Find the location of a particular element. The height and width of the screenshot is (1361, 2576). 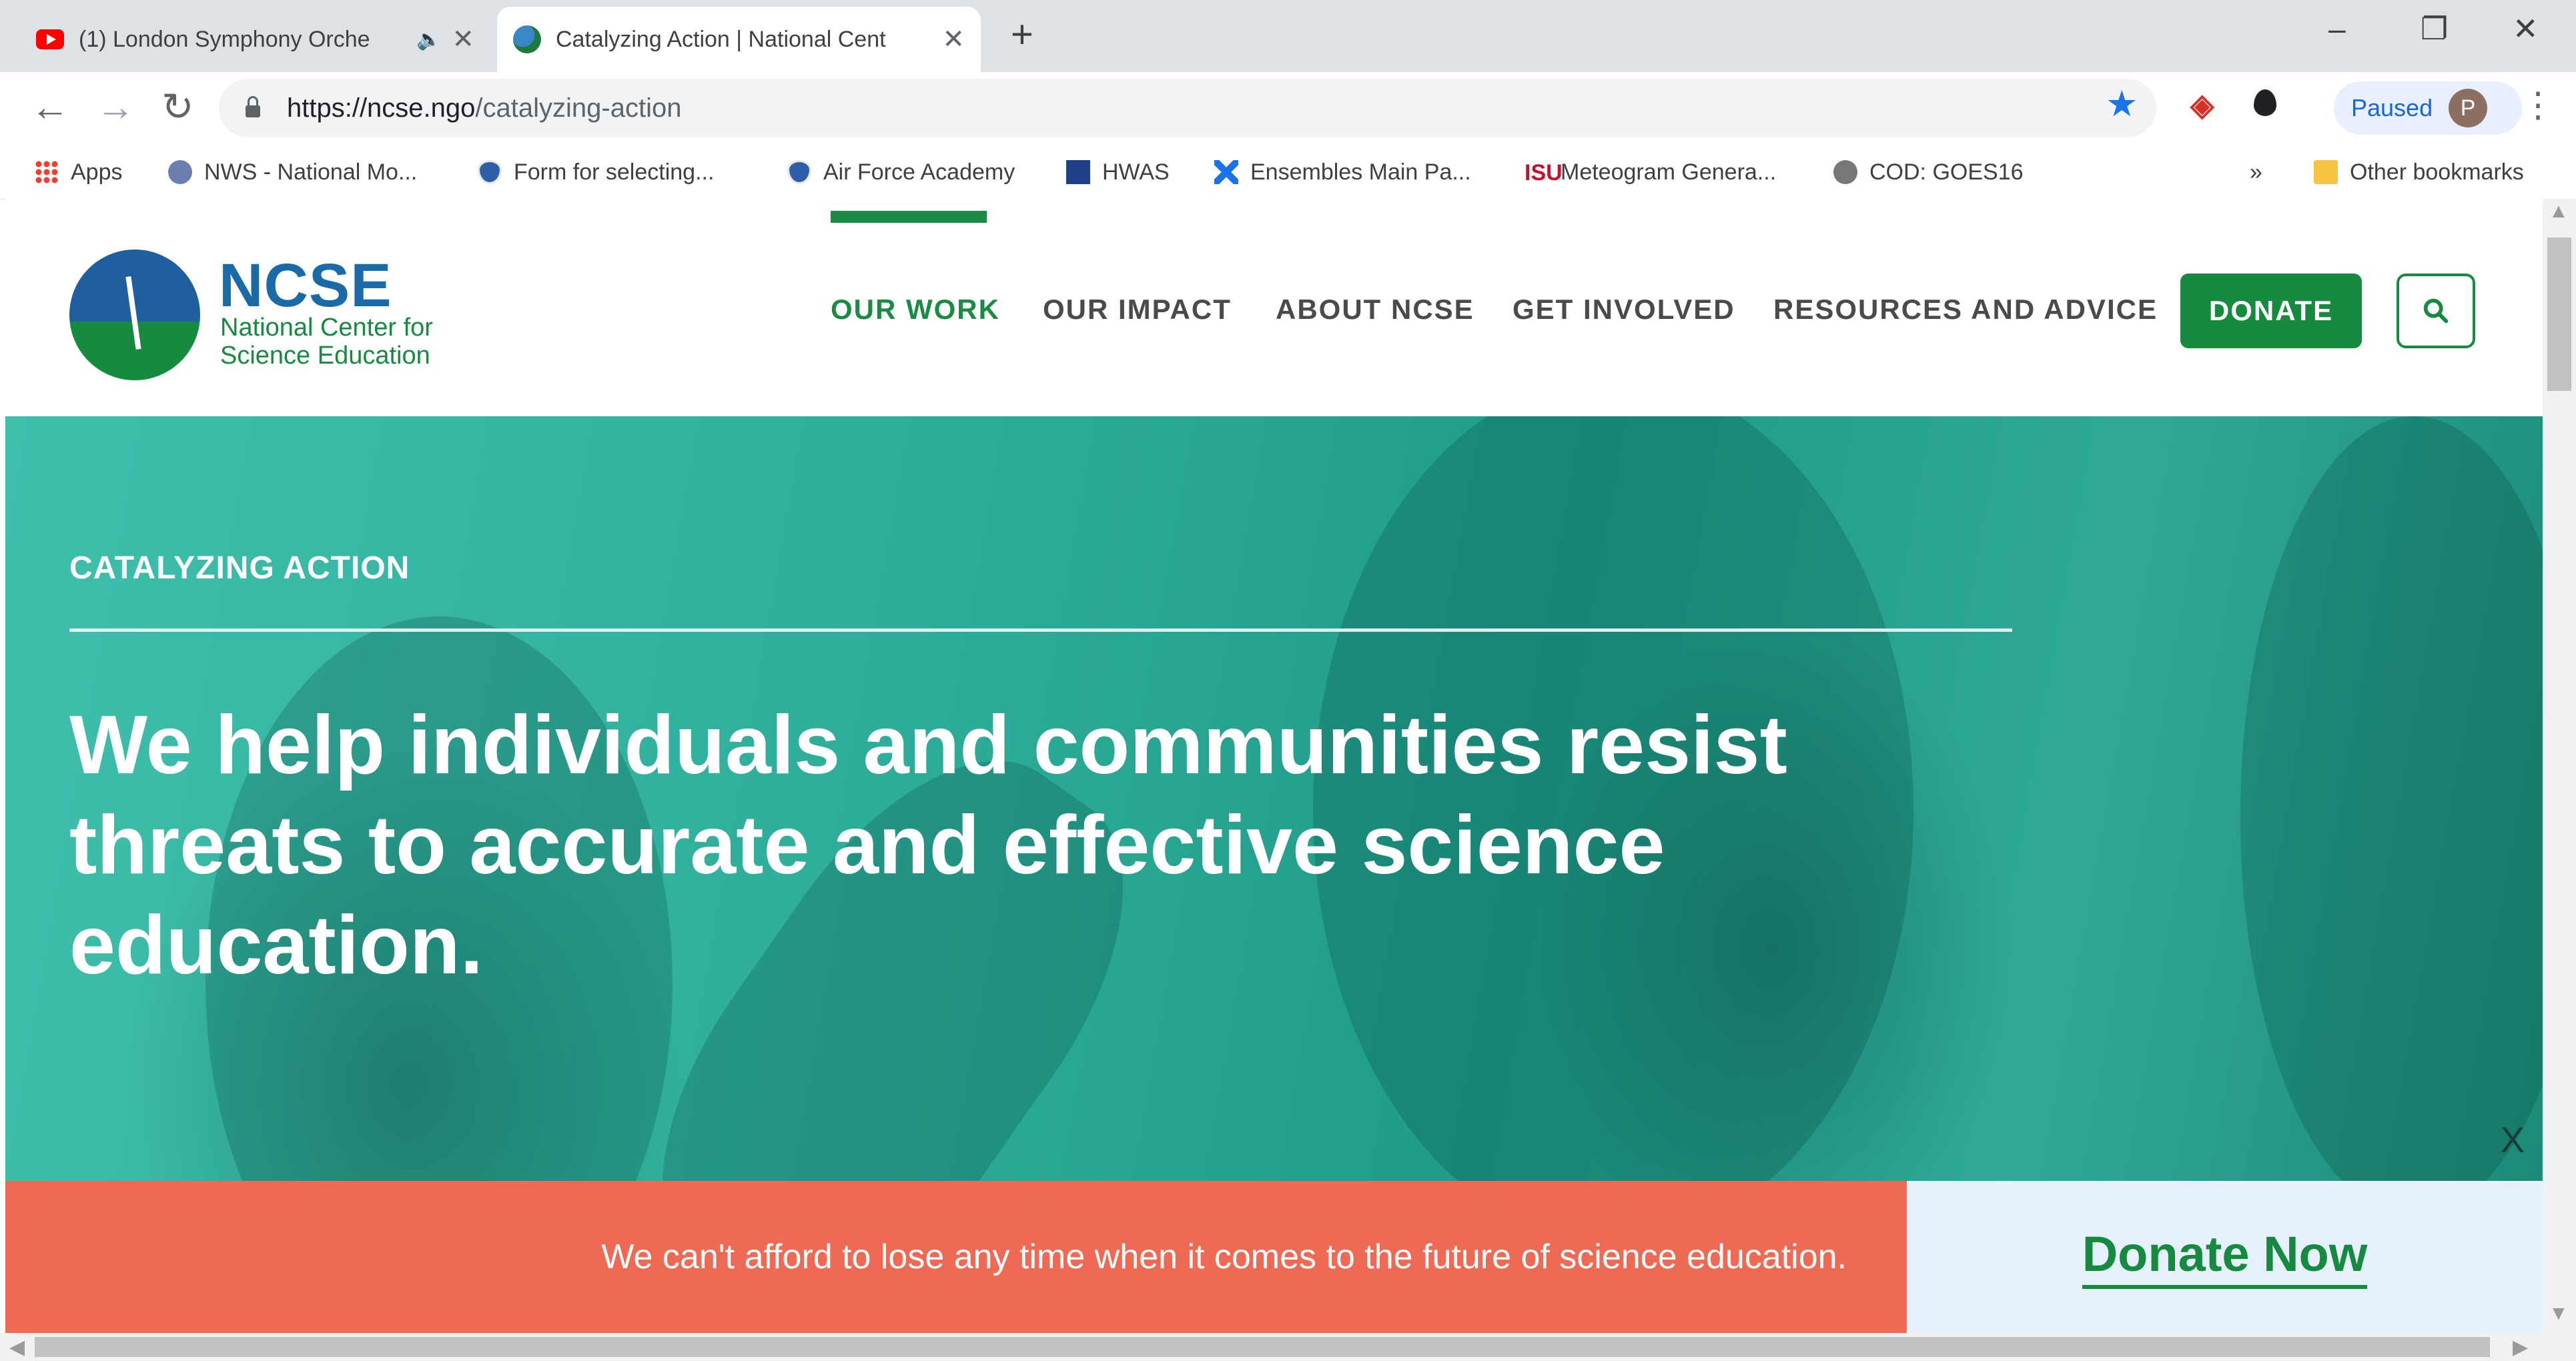

nav-about-ncse: ABOUT NCSE is located at coordinates (1375, 310).